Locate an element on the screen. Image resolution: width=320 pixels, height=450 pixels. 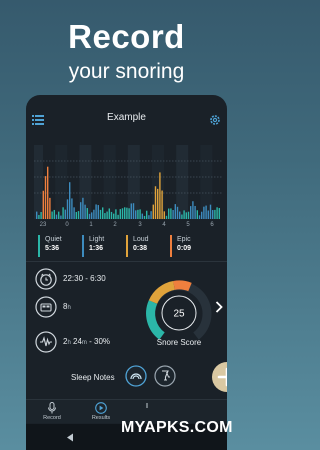
x-tick: 3 is located at coordinates (140, 225).